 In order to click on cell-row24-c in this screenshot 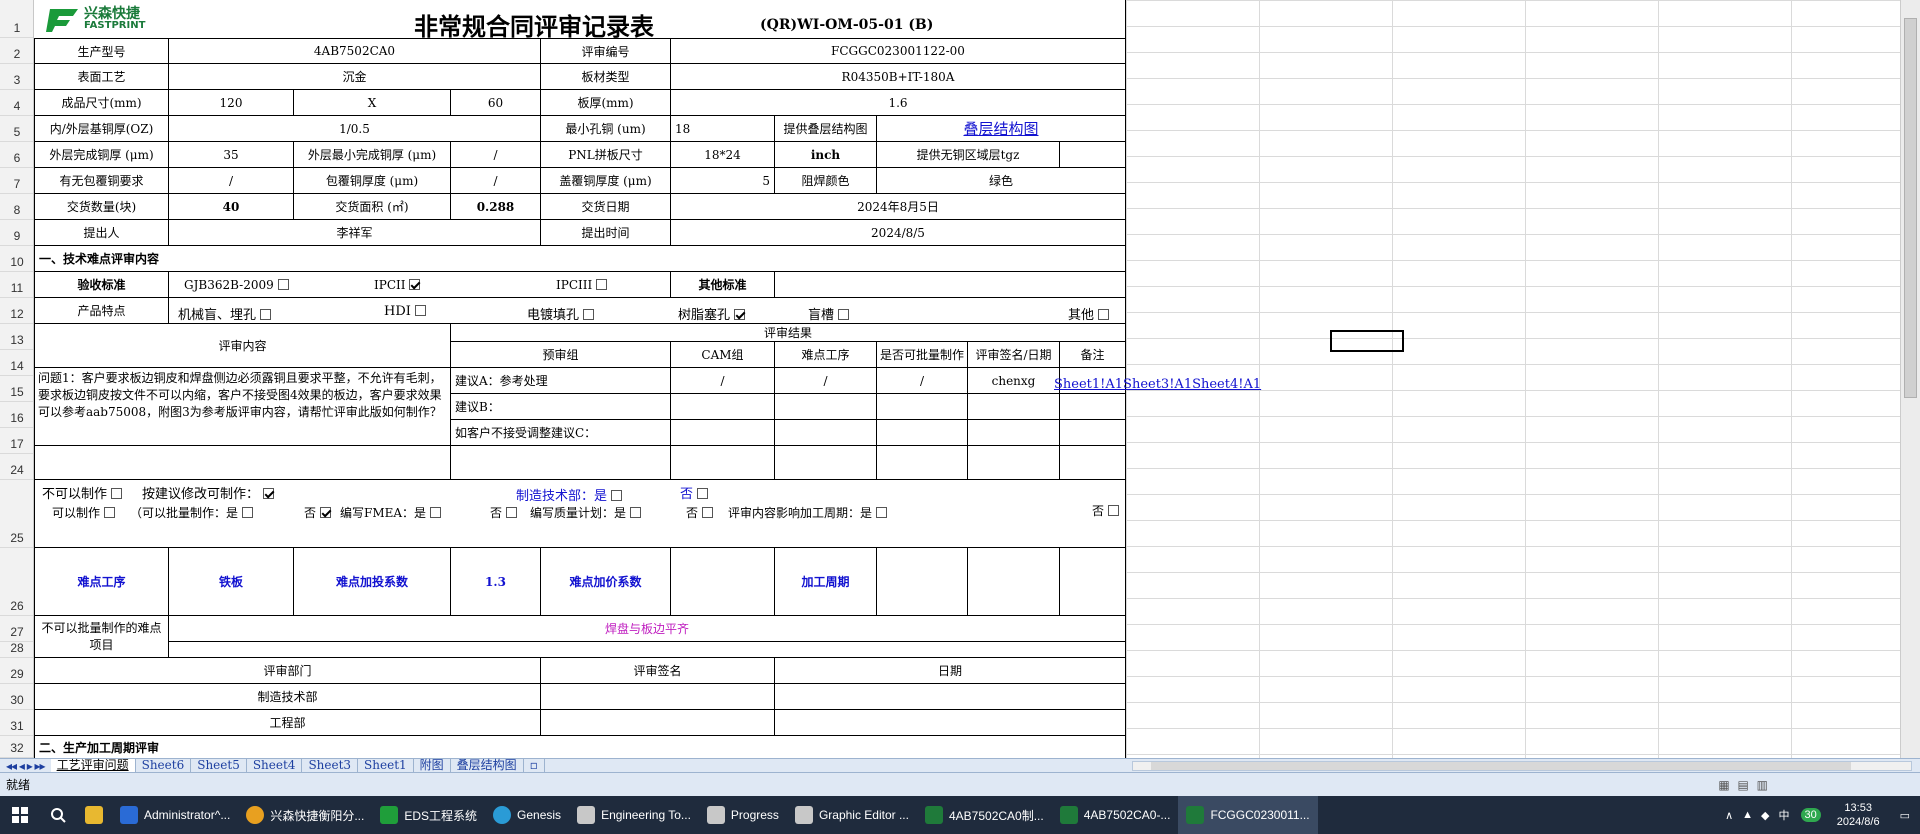, I will do `click(723, 463)`.